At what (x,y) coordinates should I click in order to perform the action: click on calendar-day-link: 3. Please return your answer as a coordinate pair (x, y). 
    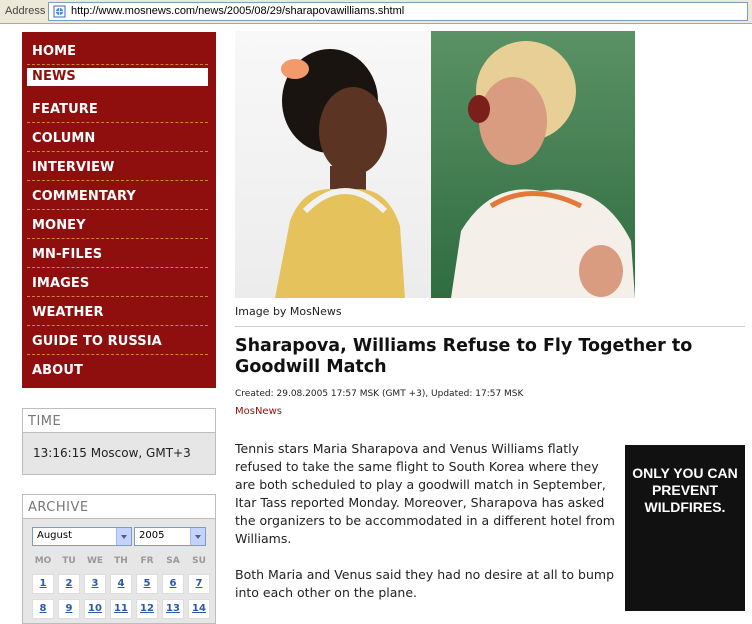
    Looking at the image, I should click on (95, 582).